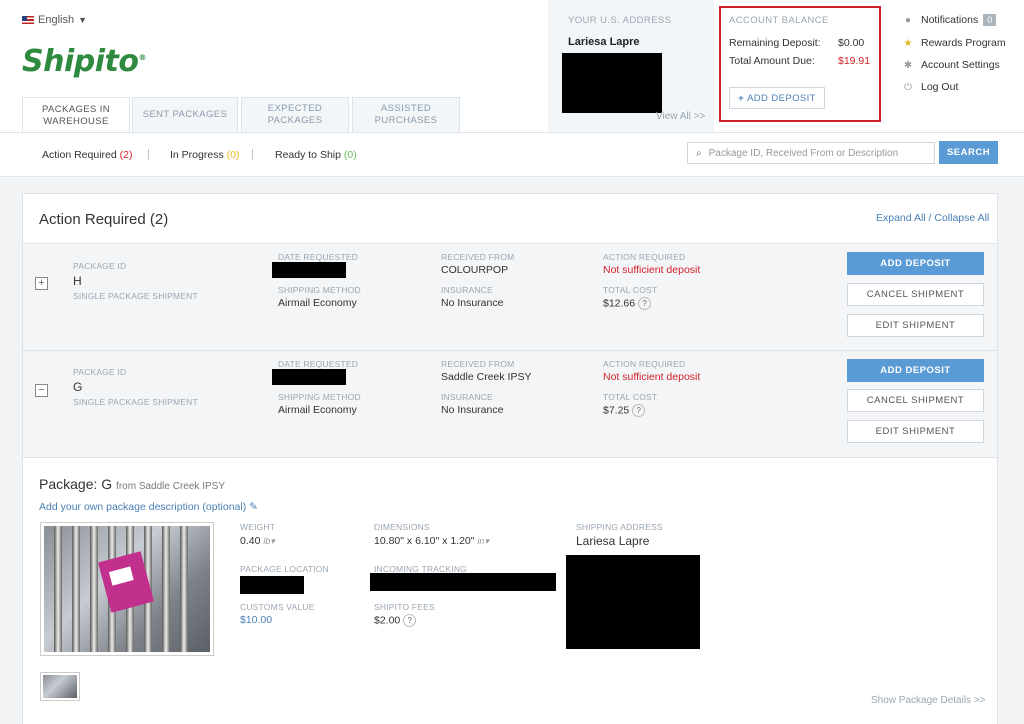 This screenshot has width=1024, height=724. What do you see at coordinates (680, 116) in the screenshot?
I see `view-all-link: View All >>` at bounding box center [680, 116].